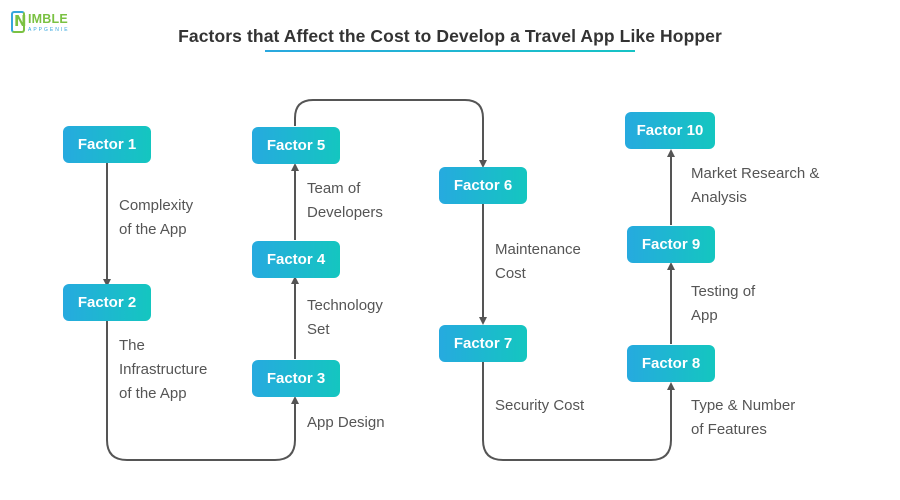 This screenshot has height=500, width=900. I want to click on factor-10-description: Market Research & Analysis, so click(755, 186).